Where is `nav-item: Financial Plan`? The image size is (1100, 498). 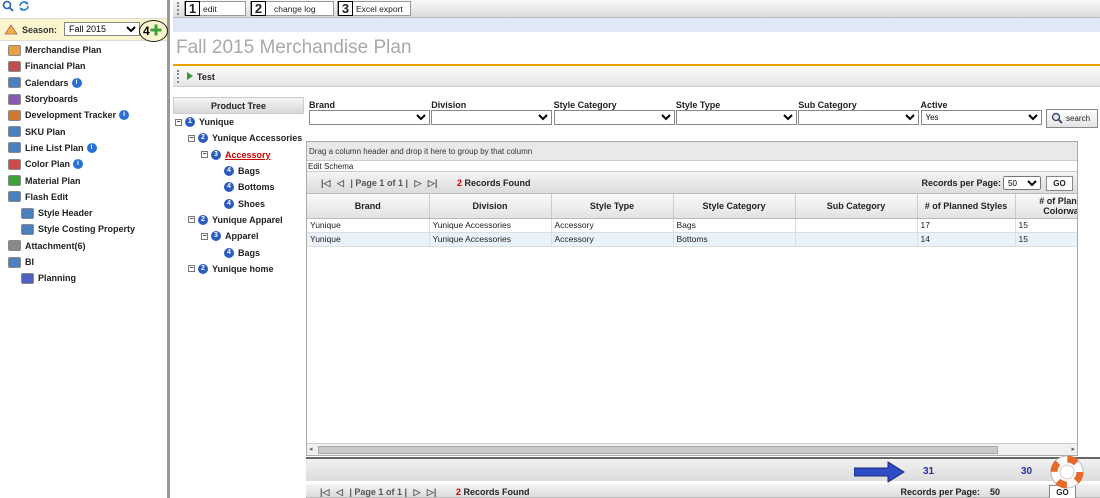 nav-item: Financial Plan is located at coordinates (83, 66).